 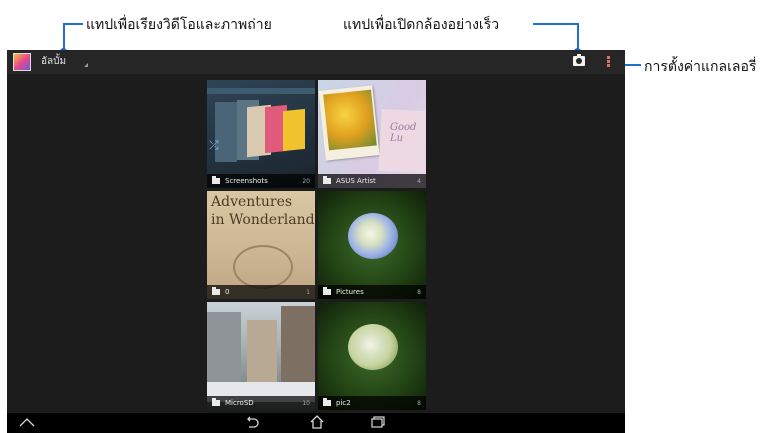 What do you see at coordinates (306, 181) in the screenshot?
I see `album-count: 20` at bounding box center [306, 181].